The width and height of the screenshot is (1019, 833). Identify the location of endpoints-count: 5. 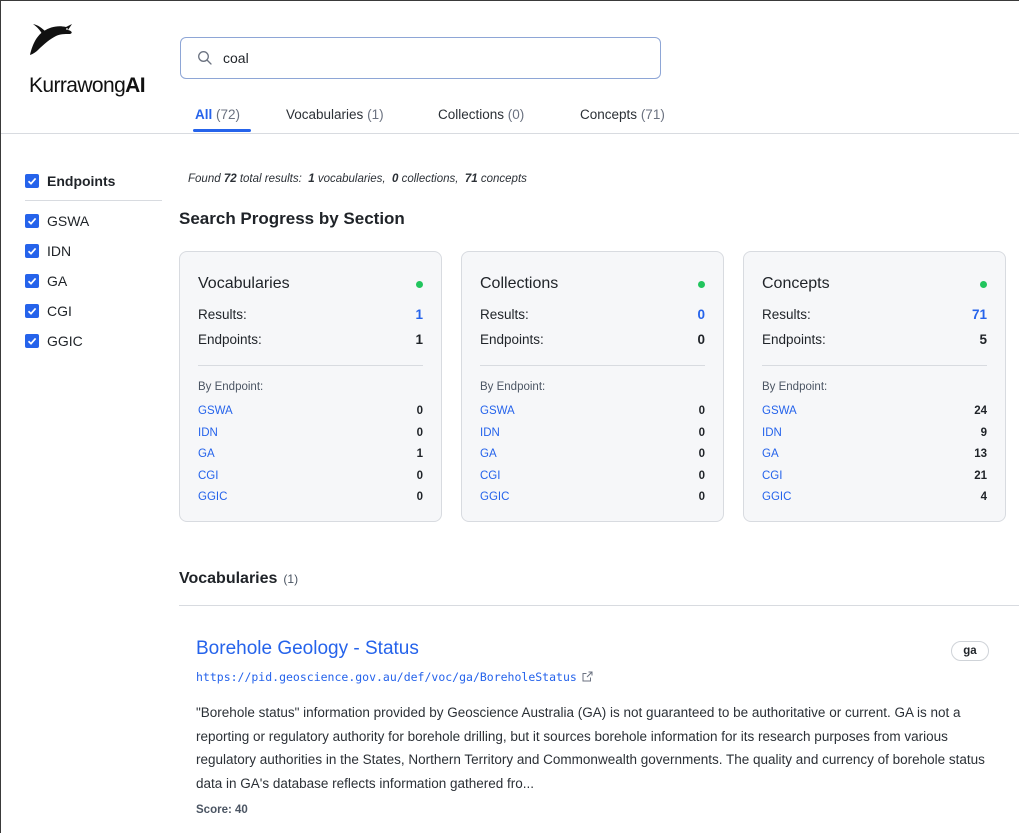
(983, 339).